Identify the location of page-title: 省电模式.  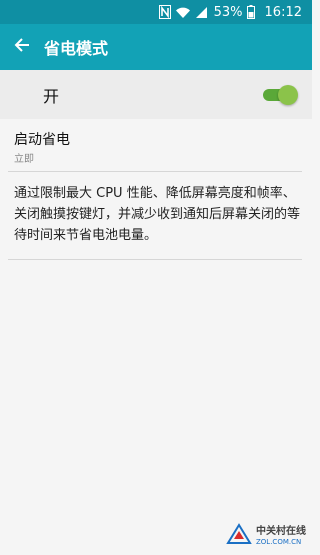
(76, 48).